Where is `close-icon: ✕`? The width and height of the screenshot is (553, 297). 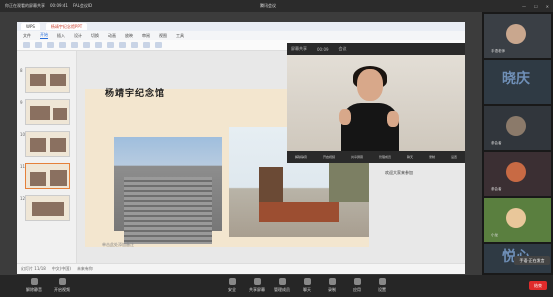 close-icon: ✕ is located at coordinates (547, 6).